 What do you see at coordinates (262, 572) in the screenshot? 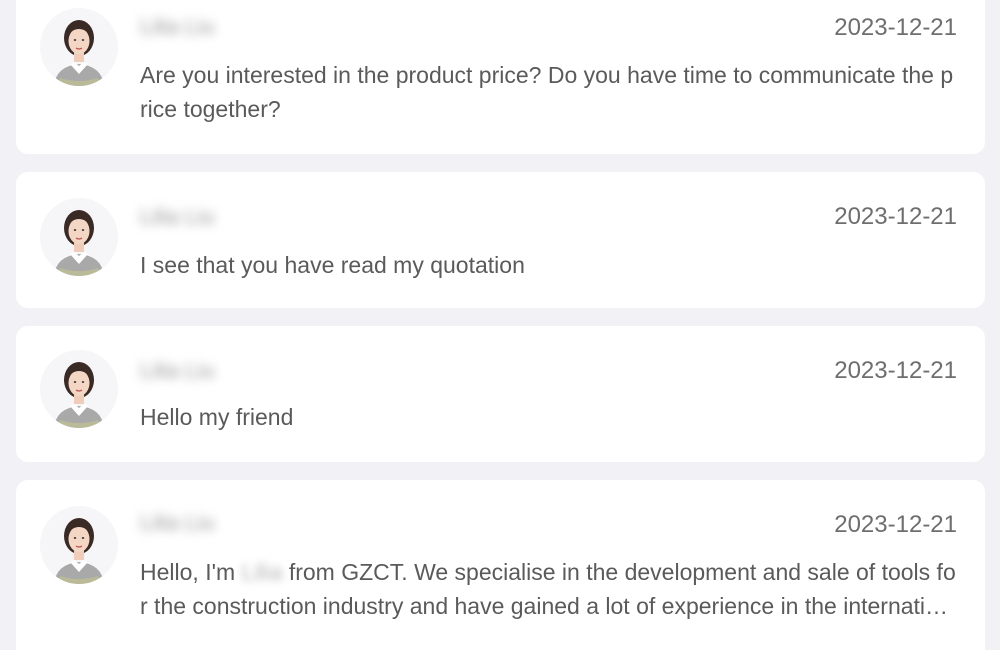
I see `redacted-name: Lilia` at bounding box center [262, 572].